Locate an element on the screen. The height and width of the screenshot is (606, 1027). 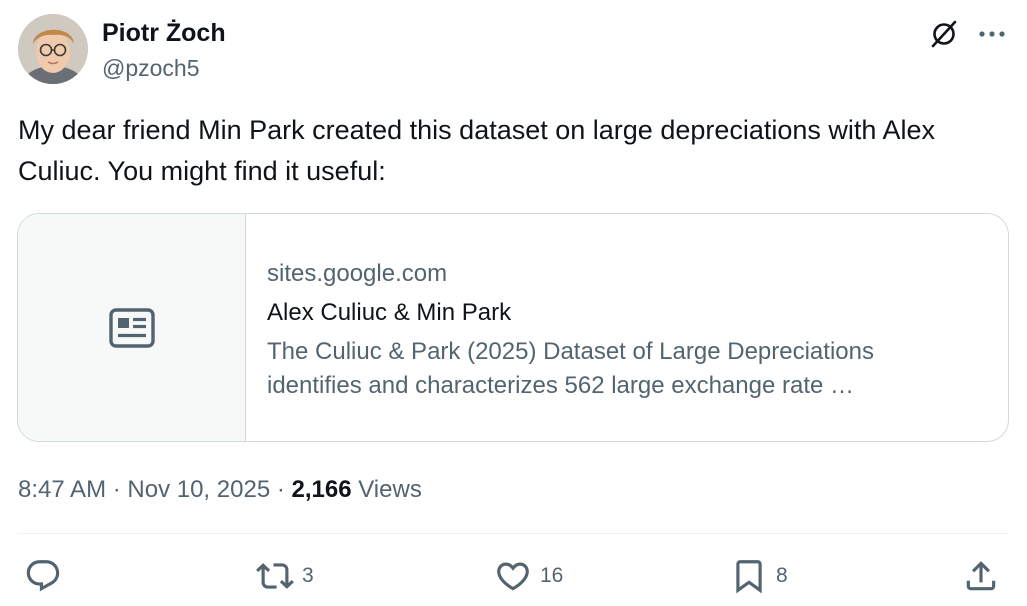
retweet-button: 3 is located at coordinates (285, 576).